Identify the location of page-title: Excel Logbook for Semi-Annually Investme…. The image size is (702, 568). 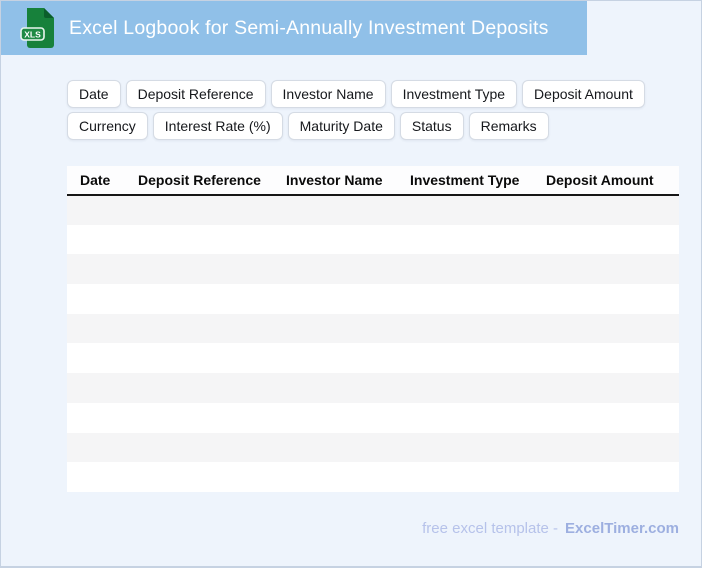
(309, 27).